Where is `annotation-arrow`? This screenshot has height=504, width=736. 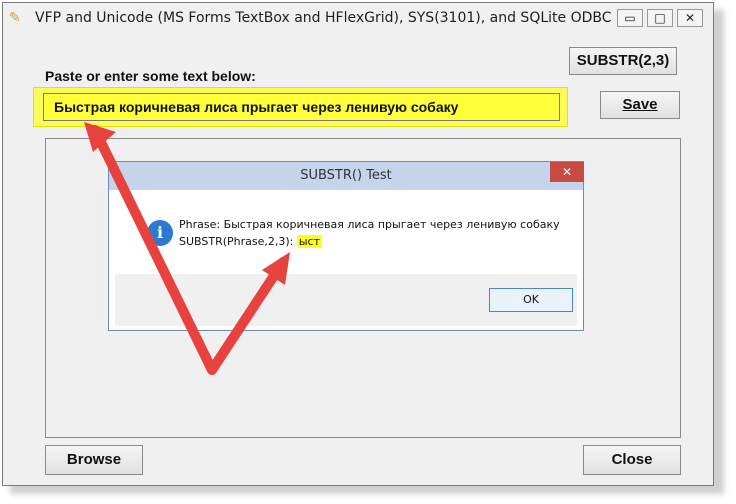 annotation-arrow is located at coordinates (189, 250).